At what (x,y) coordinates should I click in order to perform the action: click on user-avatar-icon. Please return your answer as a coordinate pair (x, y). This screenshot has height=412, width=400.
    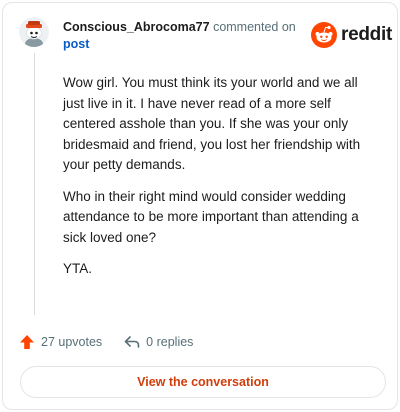
    Looking at the image, I should click on (34, 32).